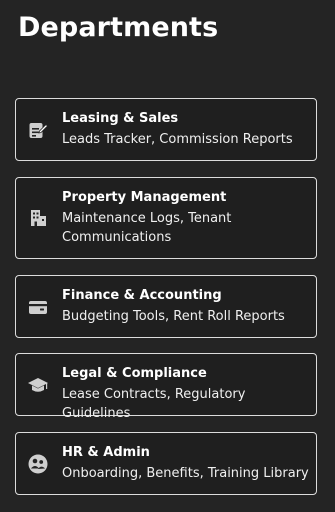  What do you see at coordinates (38, 307) in the screenshot?
I see `wallet-icon` at bounding box center [38, 307].